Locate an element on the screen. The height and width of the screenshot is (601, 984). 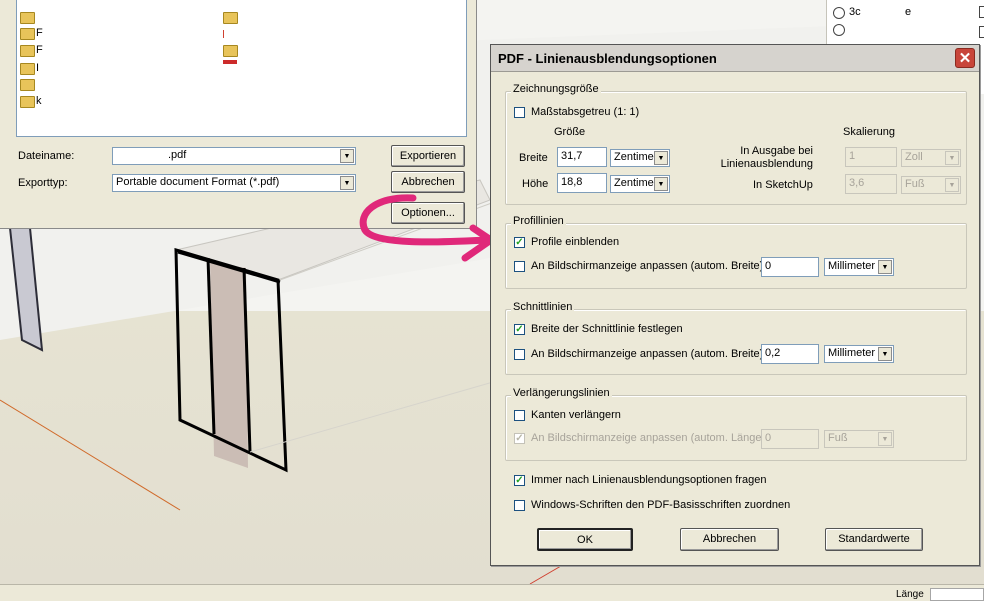
section-match-screen-checkbox is located at coordinates (519, 354).